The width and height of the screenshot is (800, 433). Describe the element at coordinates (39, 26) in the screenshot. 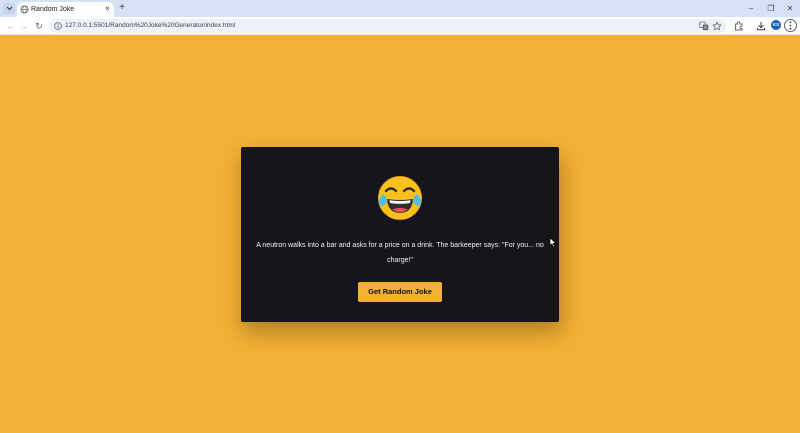

I see `reload-button: ↻` at that location.